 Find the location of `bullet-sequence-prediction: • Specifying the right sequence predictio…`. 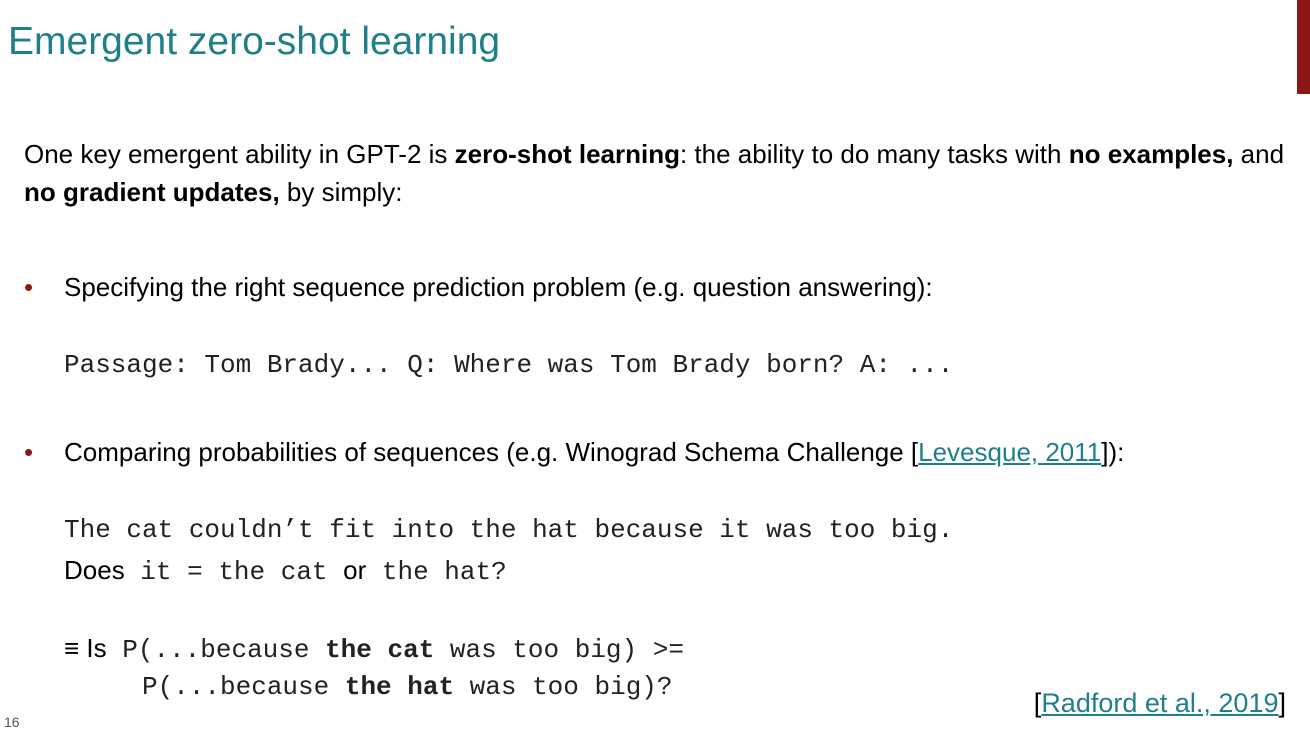

bullet-sequence-prediction: • Specifying the right sequence predictio… is located at coordinates (478, 287).